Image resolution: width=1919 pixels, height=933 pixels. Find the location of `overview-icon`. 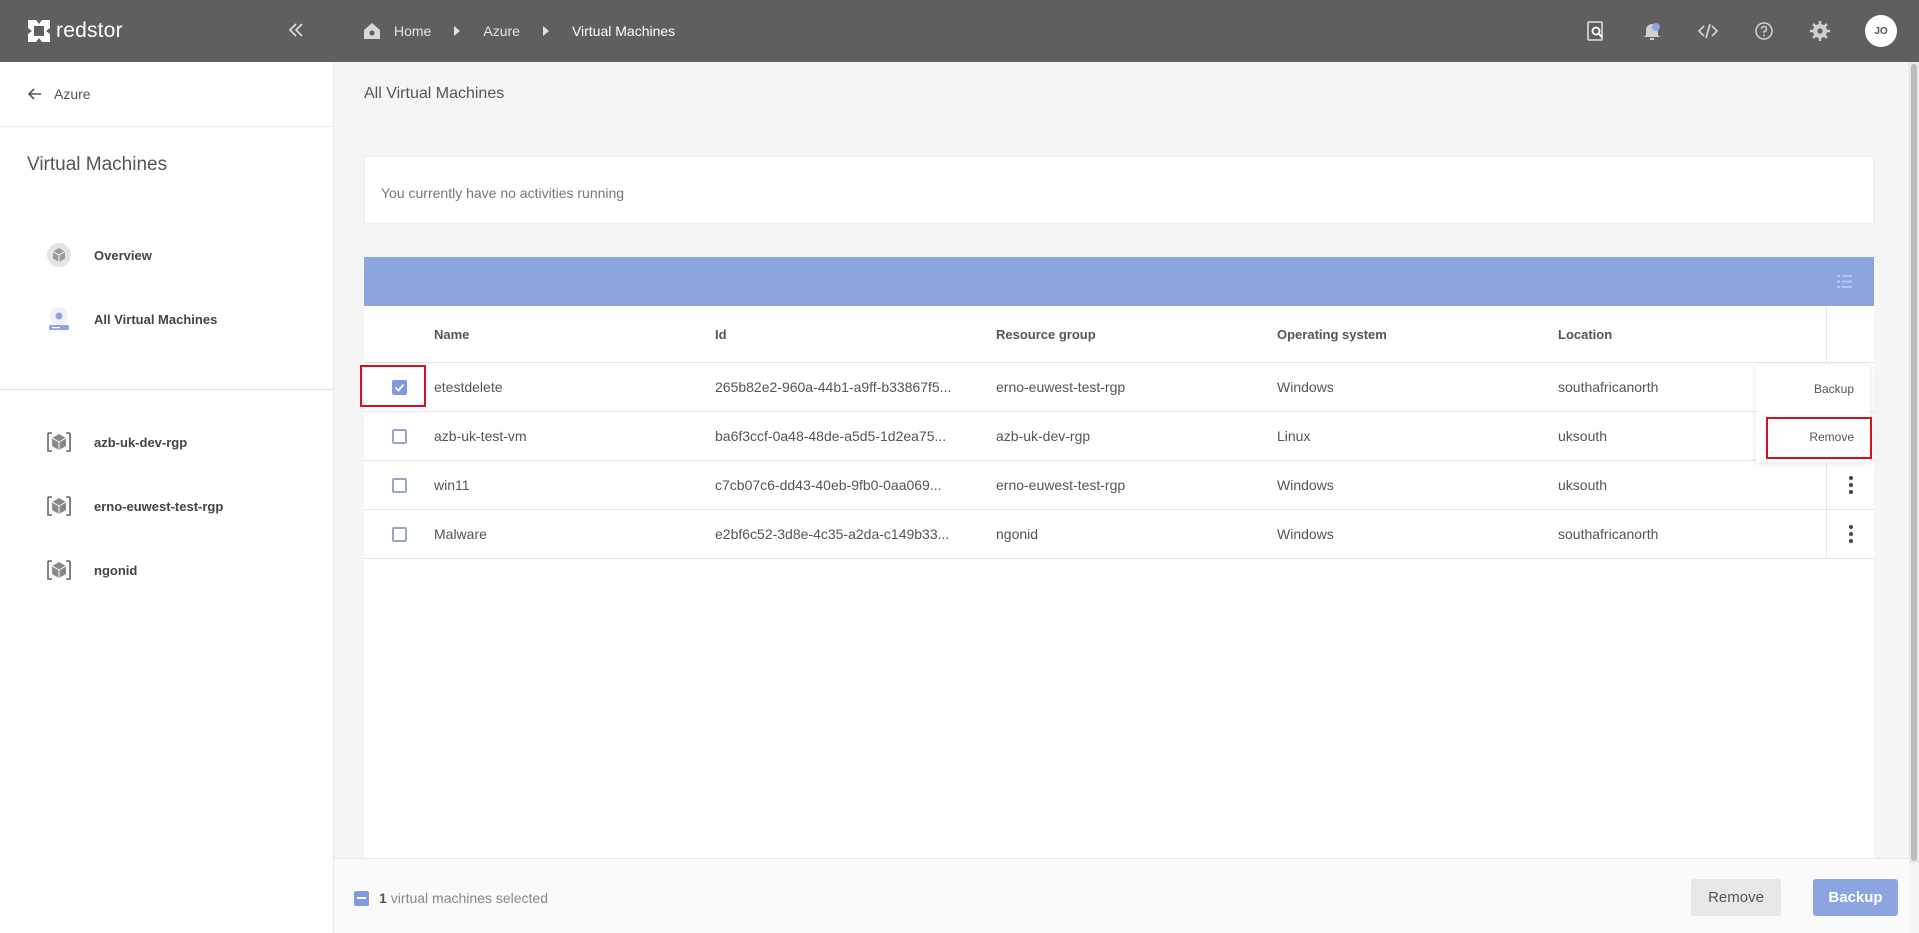

overview-icon is located at coordinates (59, 255).